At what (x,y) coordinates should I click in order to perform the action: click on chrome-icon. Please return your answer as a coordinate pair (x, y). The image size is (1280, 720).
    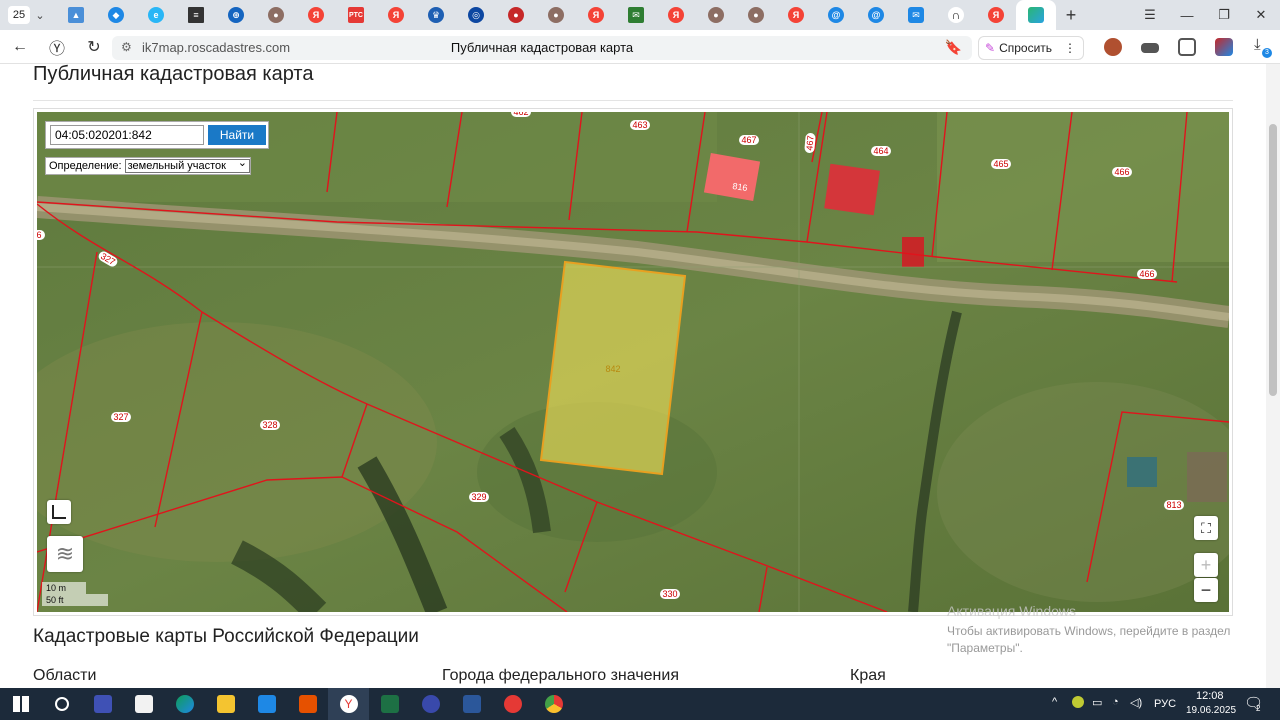
    Looking at the image, I should click on (553, 704).